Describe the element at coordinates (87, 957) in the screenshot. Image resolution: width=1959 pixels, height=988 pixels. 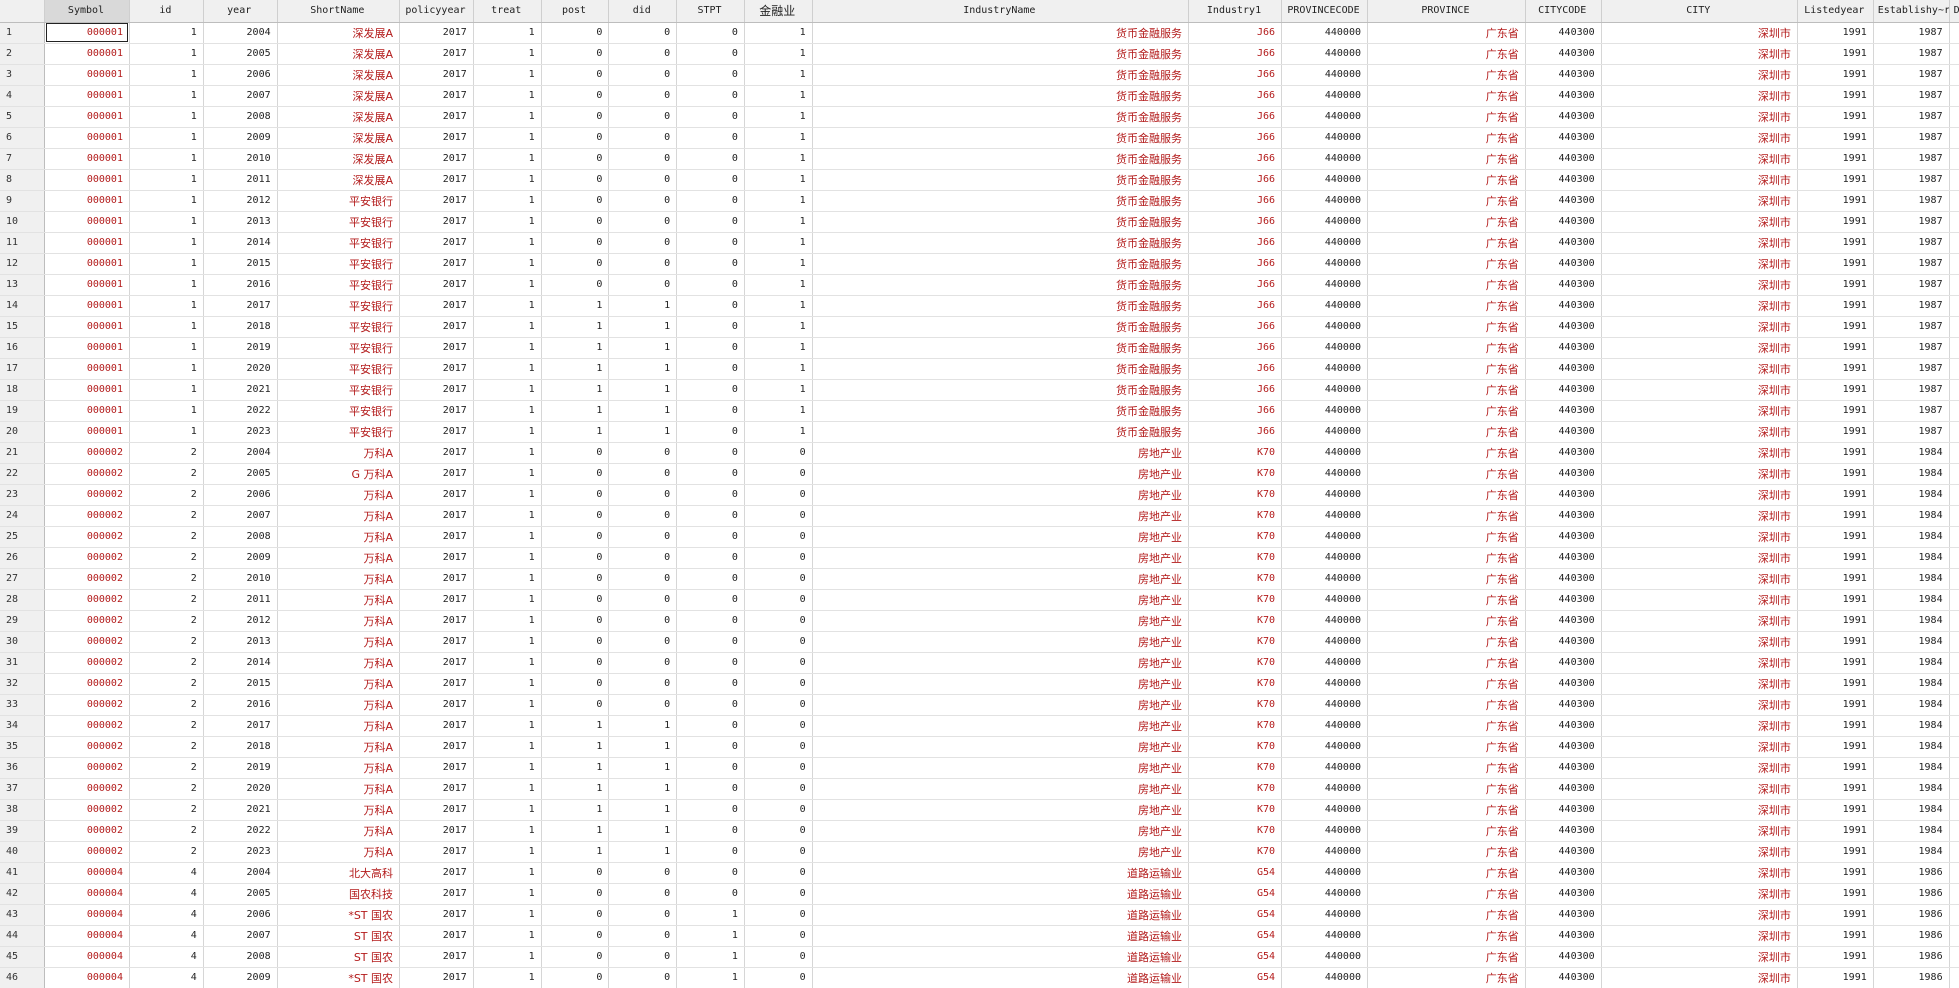
I see `cell-symbol: 000004` at that location.